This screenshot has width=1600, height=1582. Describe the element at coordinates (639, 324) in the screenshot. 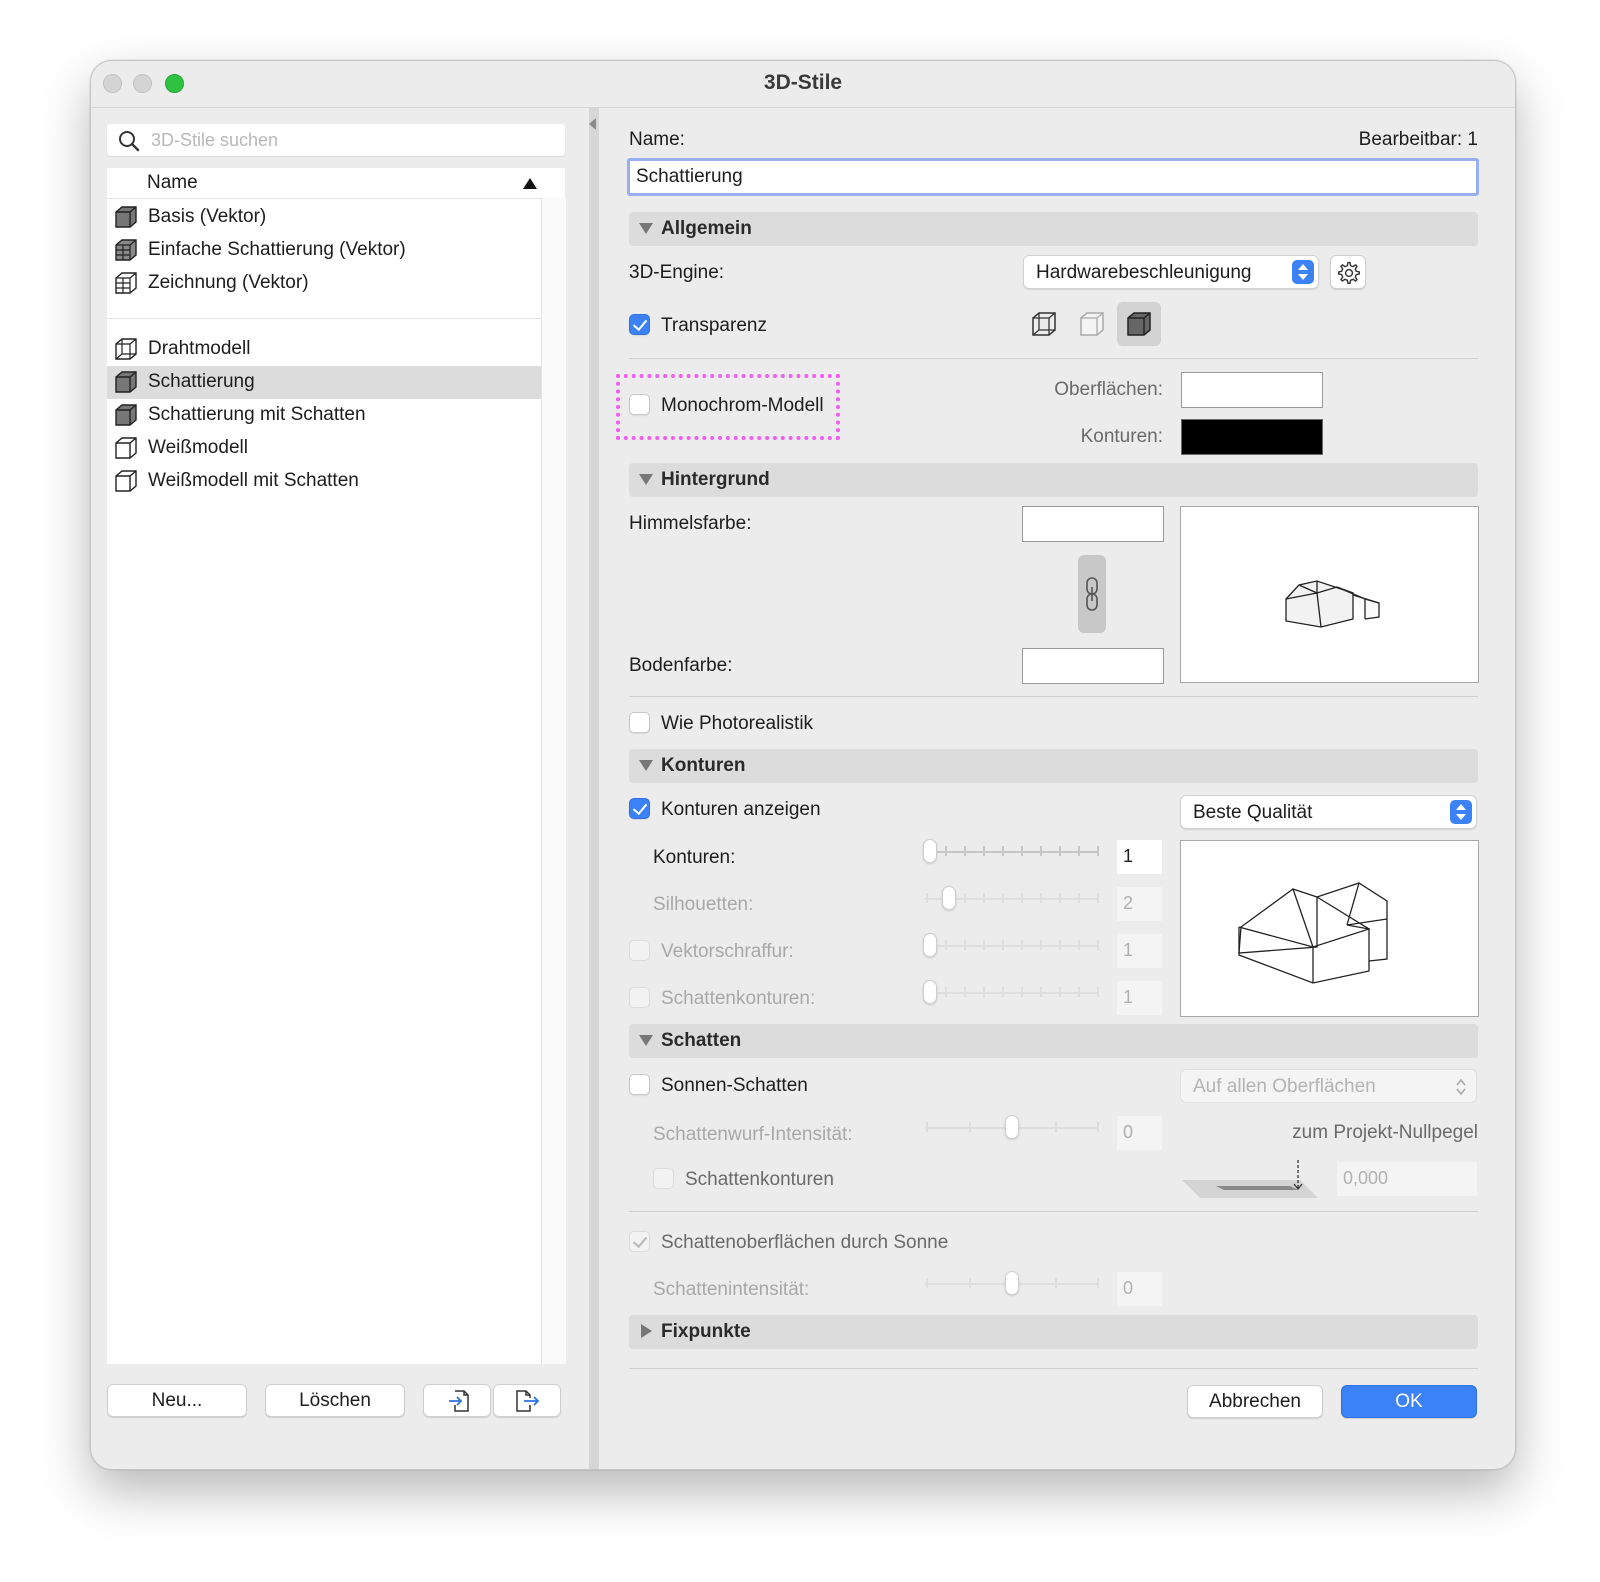

I see `transparency-checkbox` at that location.